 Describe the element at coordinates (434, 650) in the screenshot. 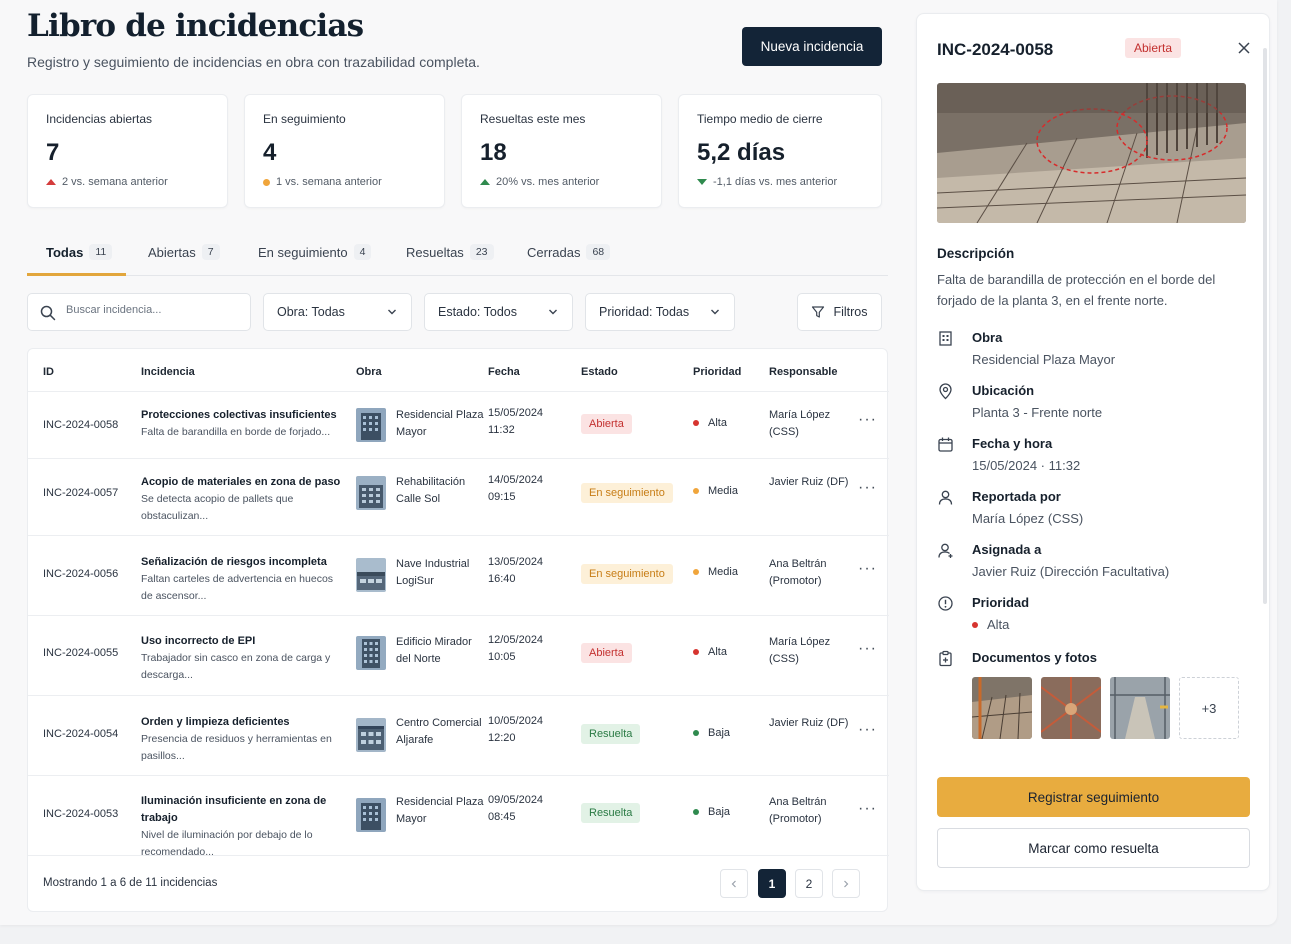

I see `cell-obra: Edificio Mirador del Norte` at that location.